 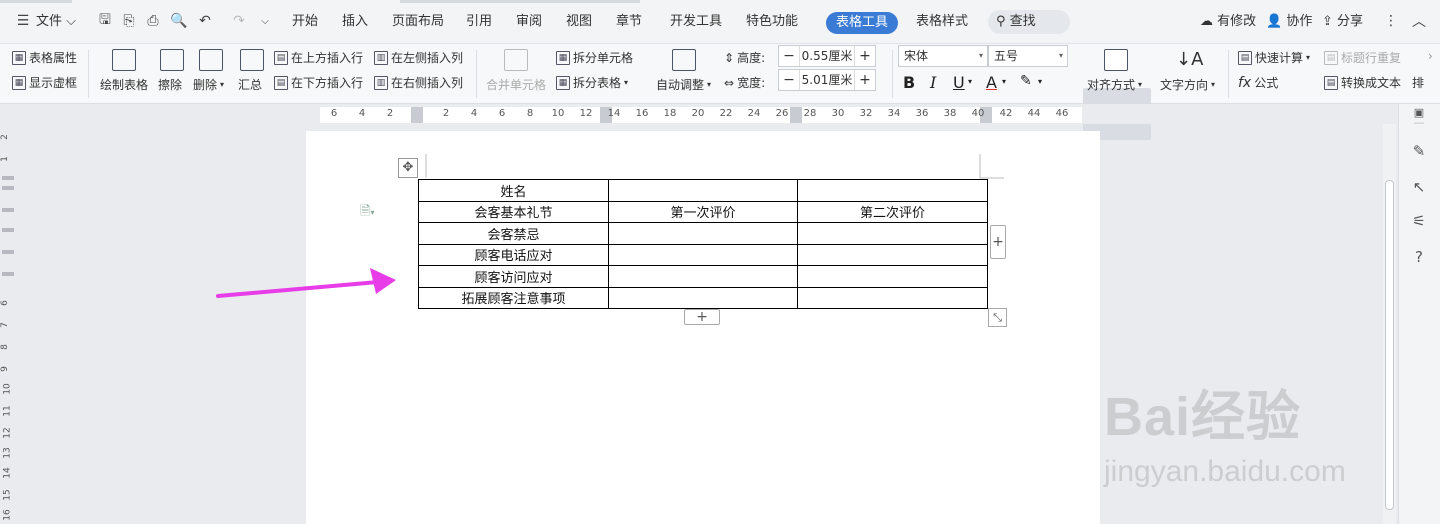 I want to click on row-height-value: 0.55厘米, so click(x=827, y=56).